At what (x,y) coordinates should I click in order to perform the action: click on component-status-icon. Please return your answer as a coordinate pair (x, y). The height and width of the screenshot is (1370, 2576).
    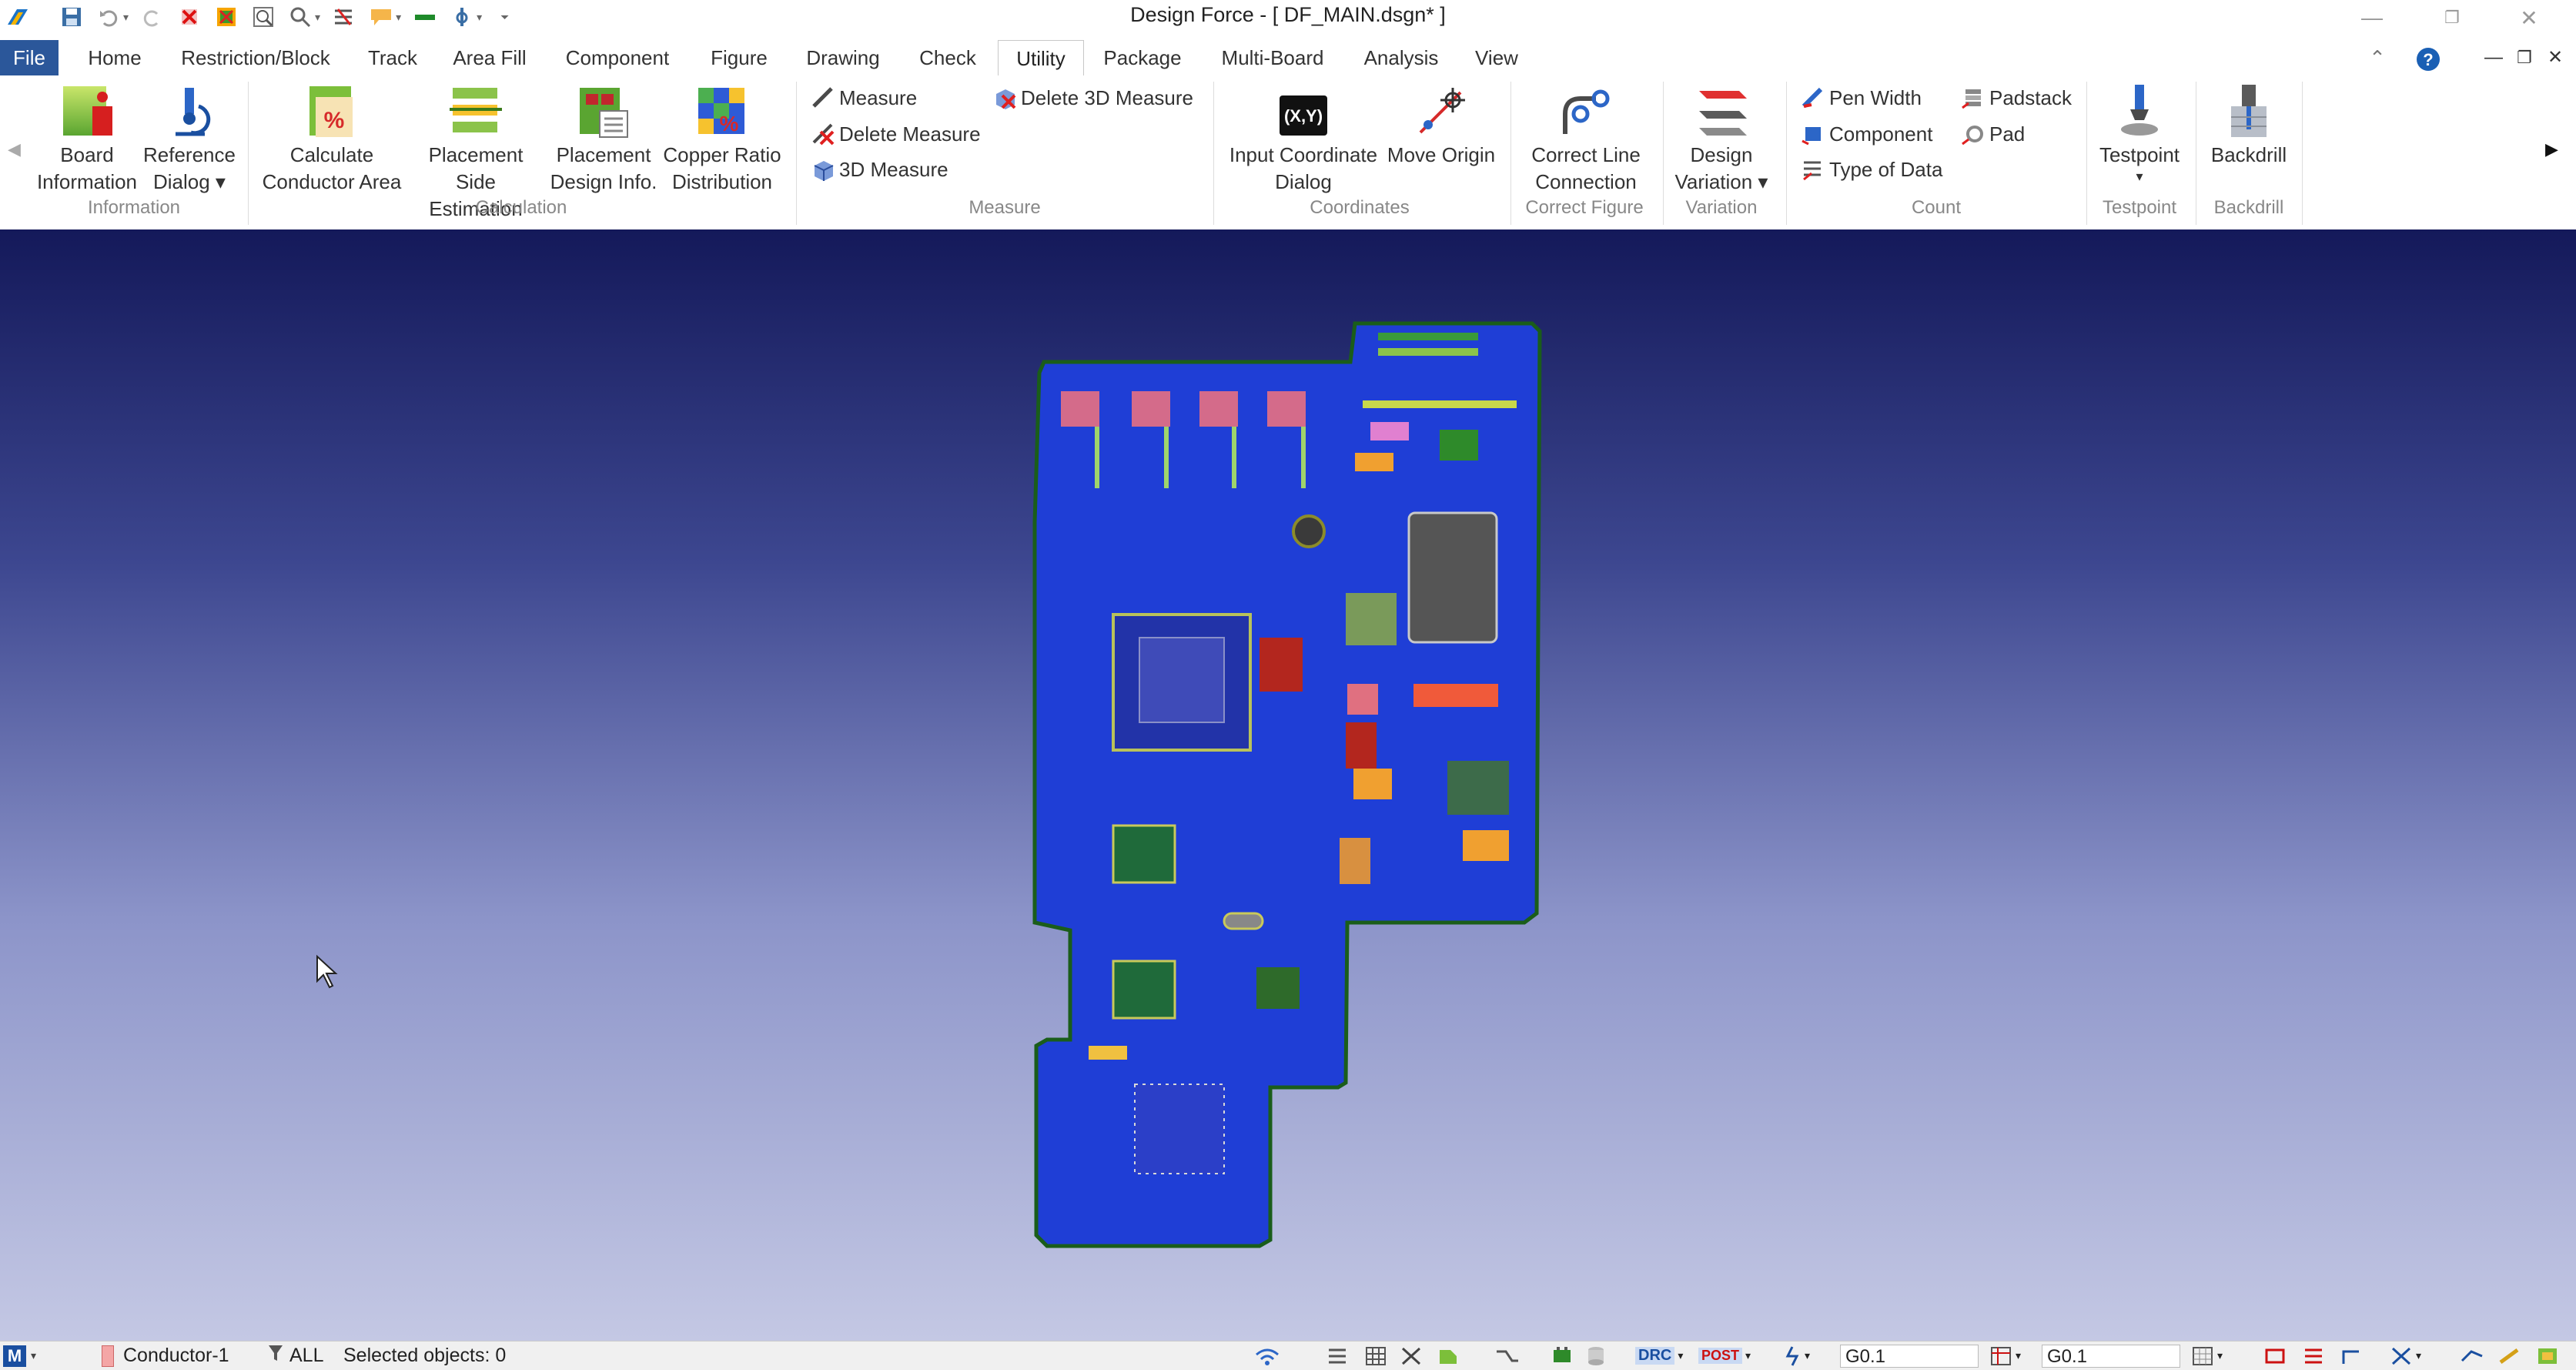
    Looking at the image, I should click on (1563, 1356).